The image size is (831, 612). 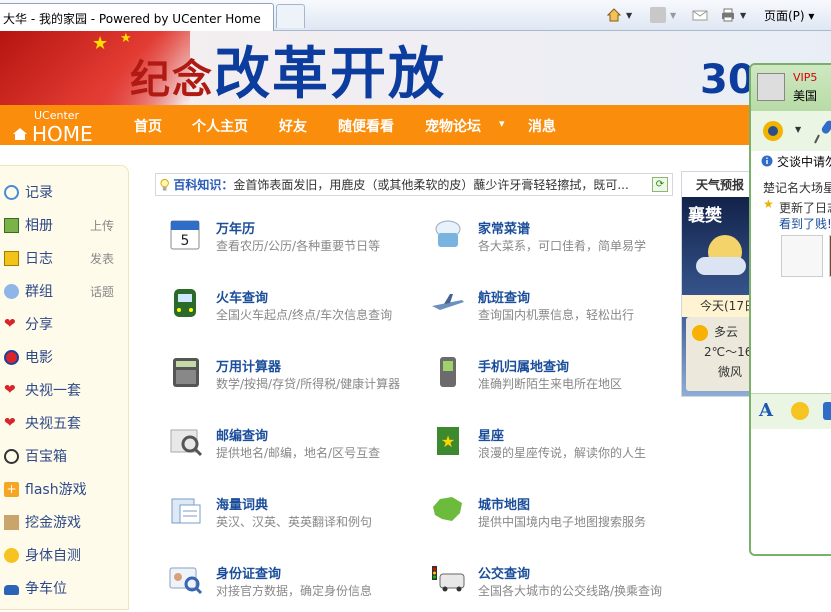 What do you see at coordinates (242, 296) in the screenshot?
I see `tool-name: 火车查询` at bounding box center [242, 296].